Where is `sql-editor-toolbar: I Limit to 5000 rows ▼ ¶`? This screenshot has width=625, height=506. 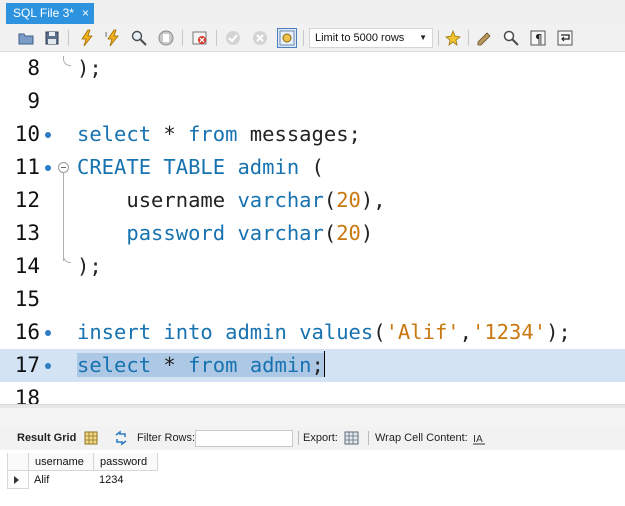
sql-editor-toolbar: I Limit to 5000 rows ▼ ¶ is located at coordinates (312, 38).